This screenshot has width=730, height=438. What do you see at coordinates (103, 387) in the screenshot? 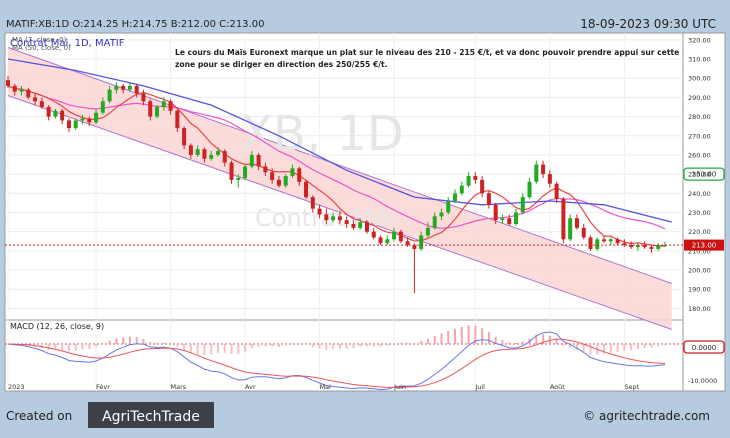
I see `x-tick-label: Févr` at bounding box center [103, 387].